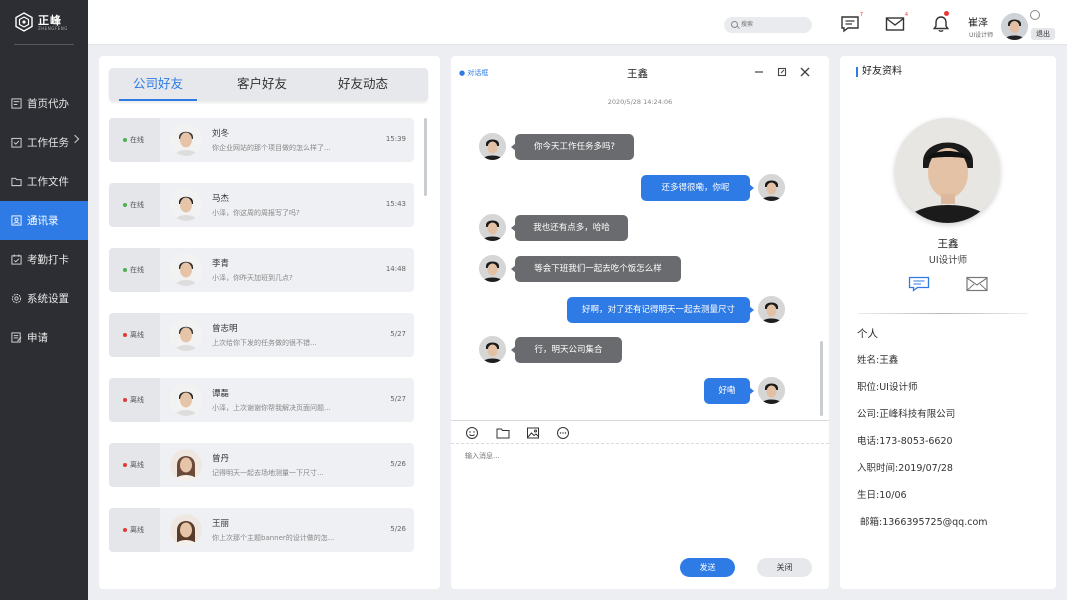 The height and width of the screenshot is (600, 1067). I want to click on image-icon, so click(533, 433).